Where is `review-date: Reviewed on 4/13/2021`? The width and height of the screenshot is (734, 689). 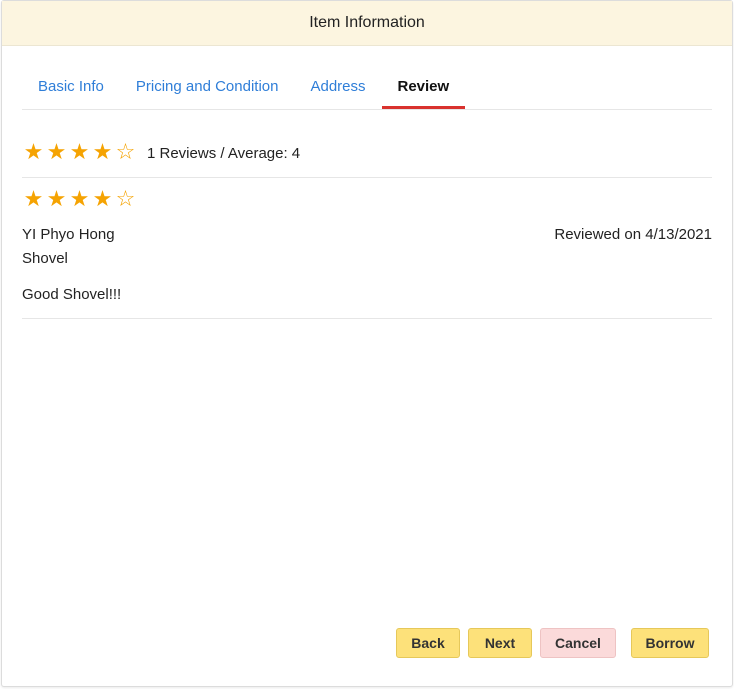 review-date: Reviewed on 4/13/2021 is located at coordinates (633, 234).